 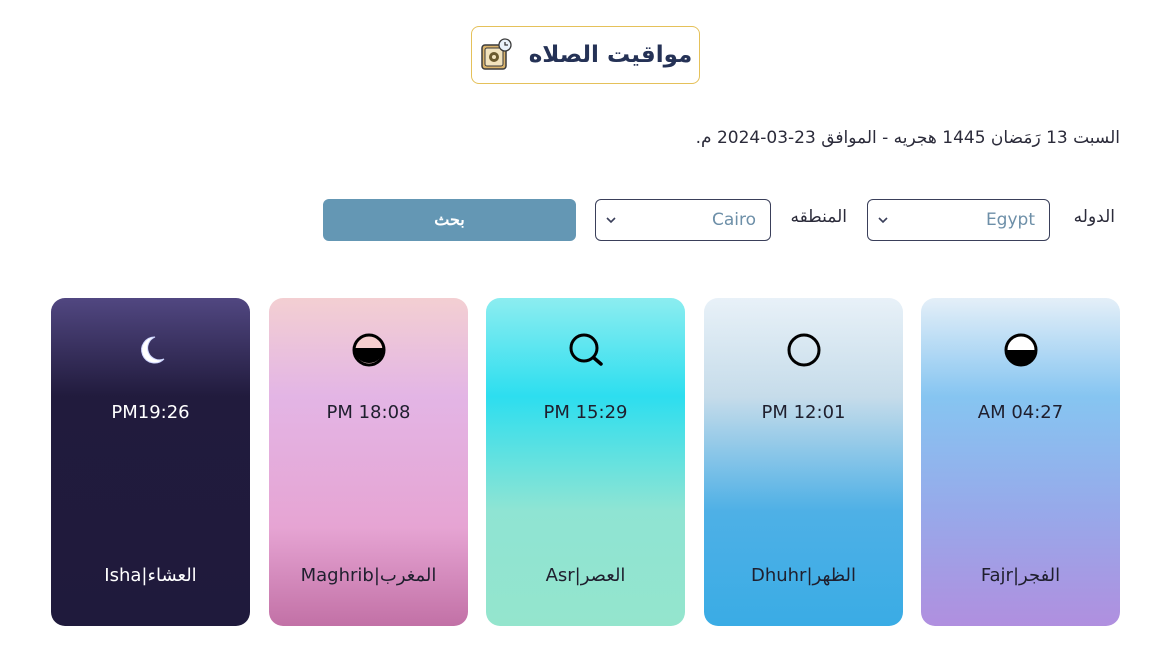 What do you see at coordinates (958, 220) in the screenshot?
I see `country-select: Egypt` at bounding box center [958, 220].